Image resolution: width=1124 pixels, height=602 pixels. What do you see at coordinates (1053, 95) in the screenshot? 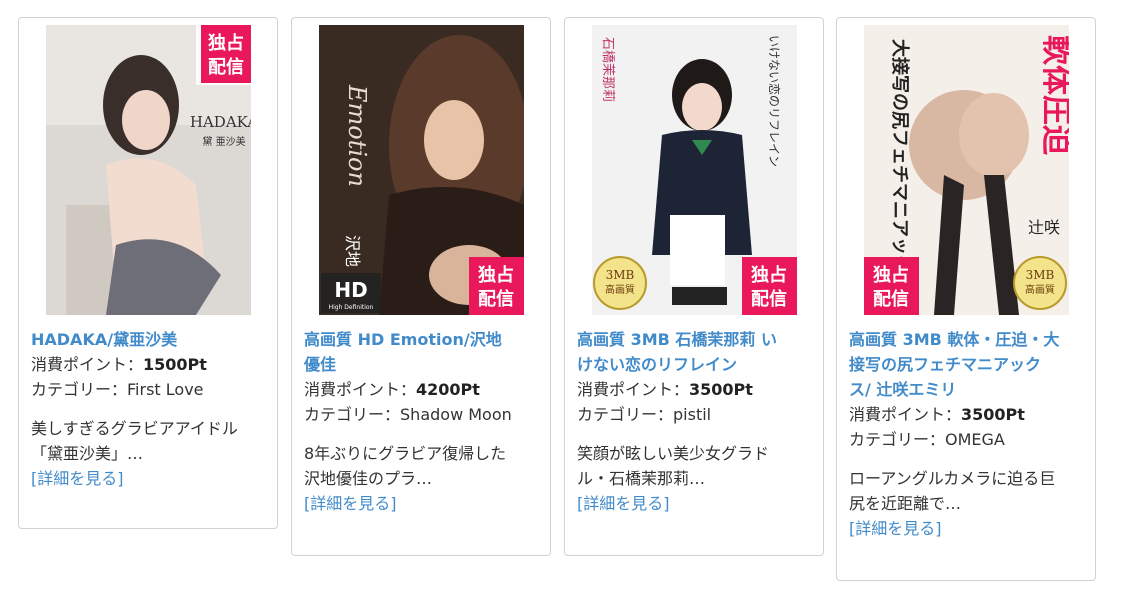
I see `cover-big-text: 軟体圧迫` at bounding box center [1053, 95].